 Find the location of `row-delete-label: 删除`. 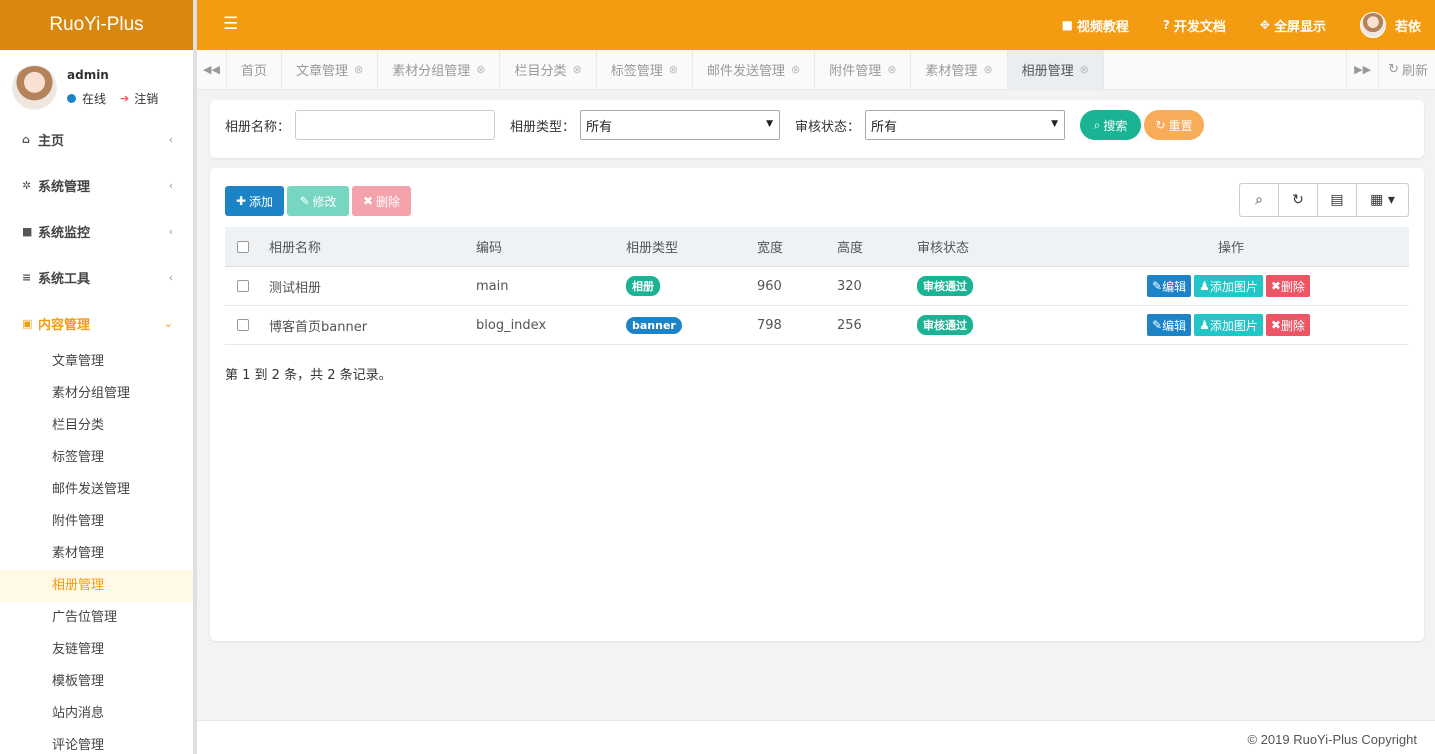

row-delete-label: 删除 is located at coordinates (1292, 325).